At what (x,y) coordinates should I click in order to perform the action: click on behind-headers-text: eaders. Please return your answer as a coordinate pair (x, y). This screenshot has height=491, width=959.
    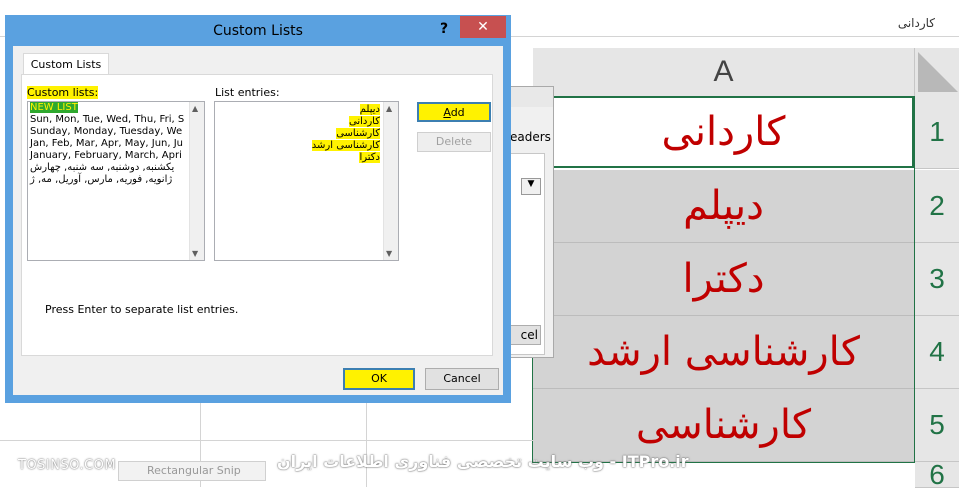
    Looking at the image, I should click on (530, 137).